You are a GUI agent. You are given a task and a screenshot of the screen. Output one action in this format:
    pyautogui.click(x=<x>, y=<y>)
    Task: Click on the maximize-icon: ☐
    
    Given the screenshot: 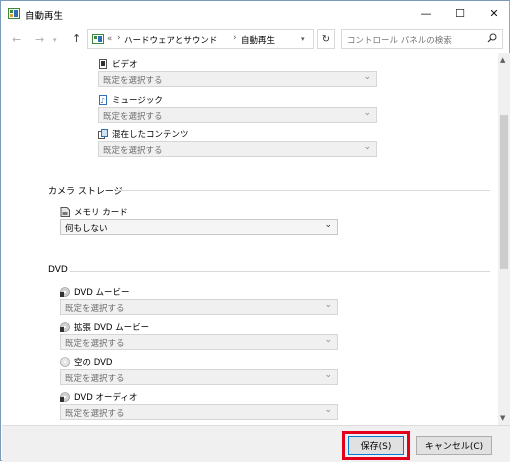 What is the action you would take?
    pyautogui.click(x=460, y=13)
    